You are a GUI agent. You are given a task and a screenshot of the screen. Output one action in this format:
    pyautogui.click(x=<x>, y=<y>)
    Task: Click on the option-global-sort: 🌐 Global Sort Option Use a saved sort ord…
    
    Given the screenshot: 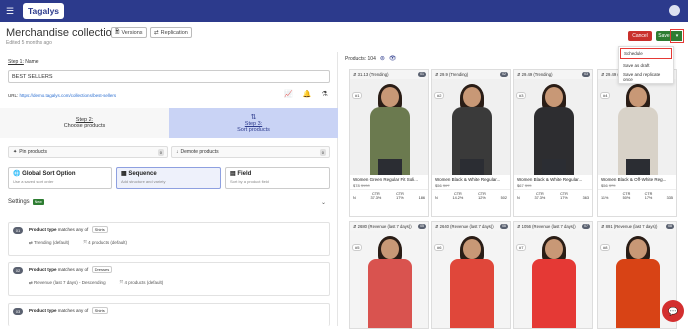 What is the action you would take?
    pyautogui.click(x=60, y=178)
    